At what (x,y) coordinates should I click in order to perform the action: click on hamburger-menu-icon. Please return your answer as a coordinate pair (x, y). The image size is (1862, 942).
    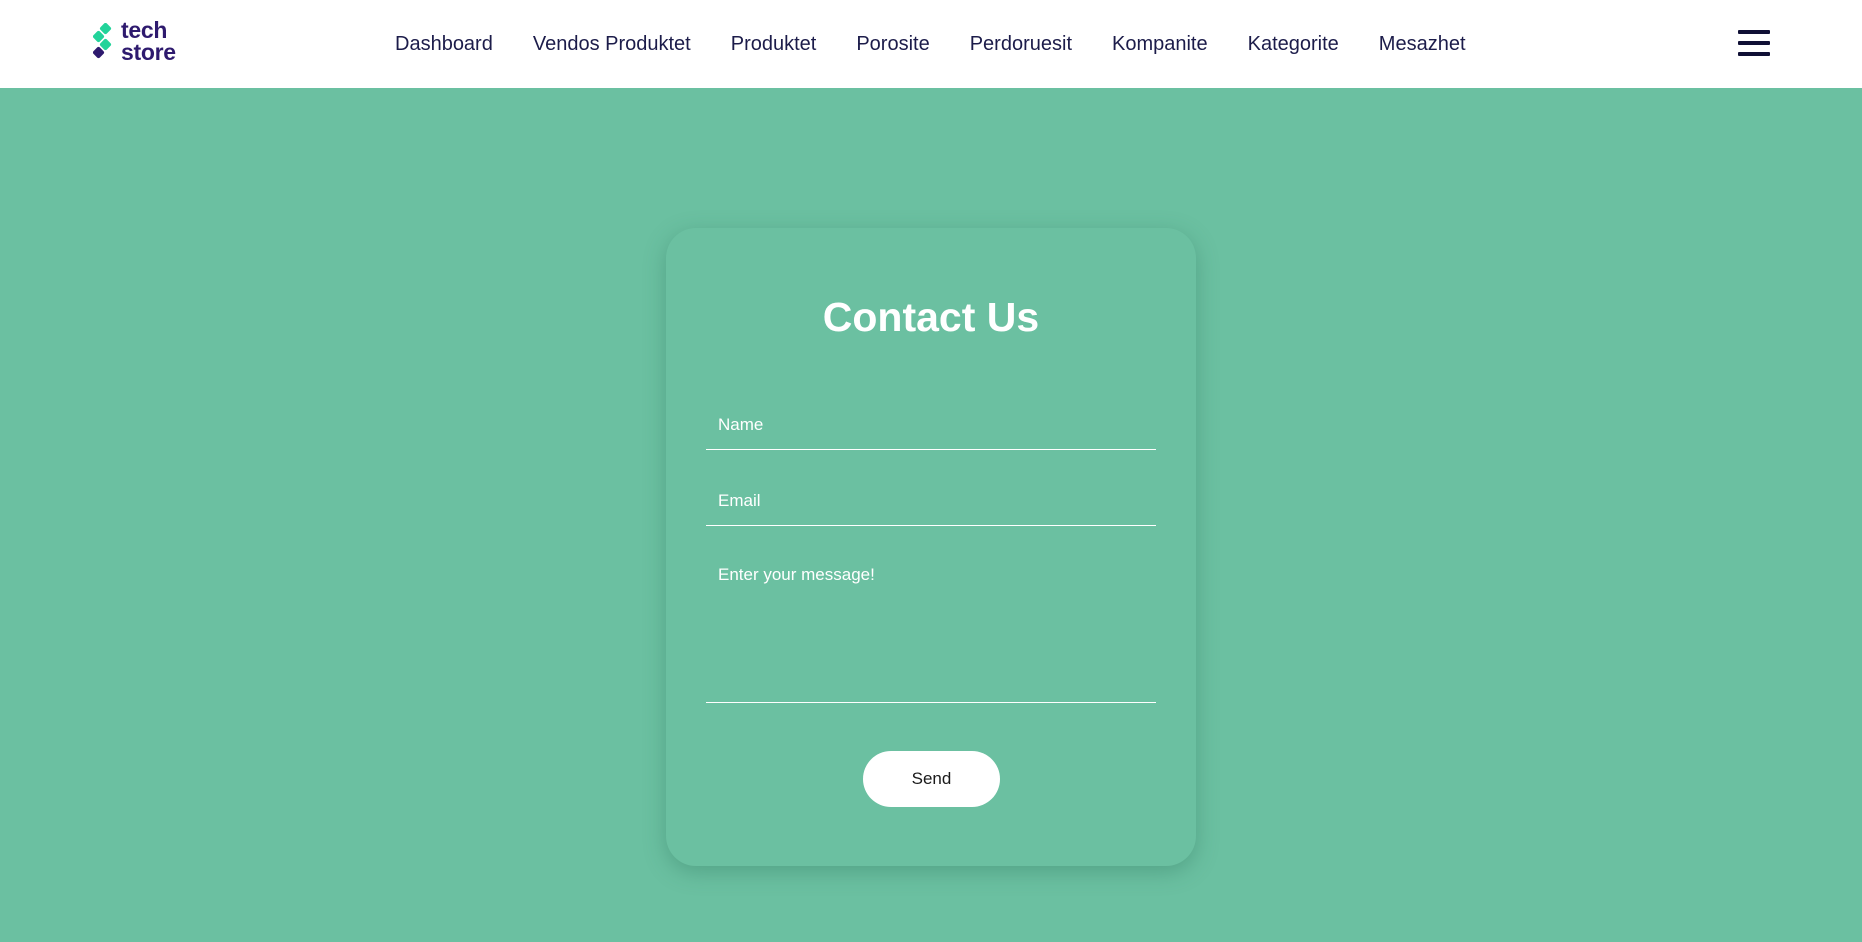
    Looking at the image, I should click on (1754, 43).